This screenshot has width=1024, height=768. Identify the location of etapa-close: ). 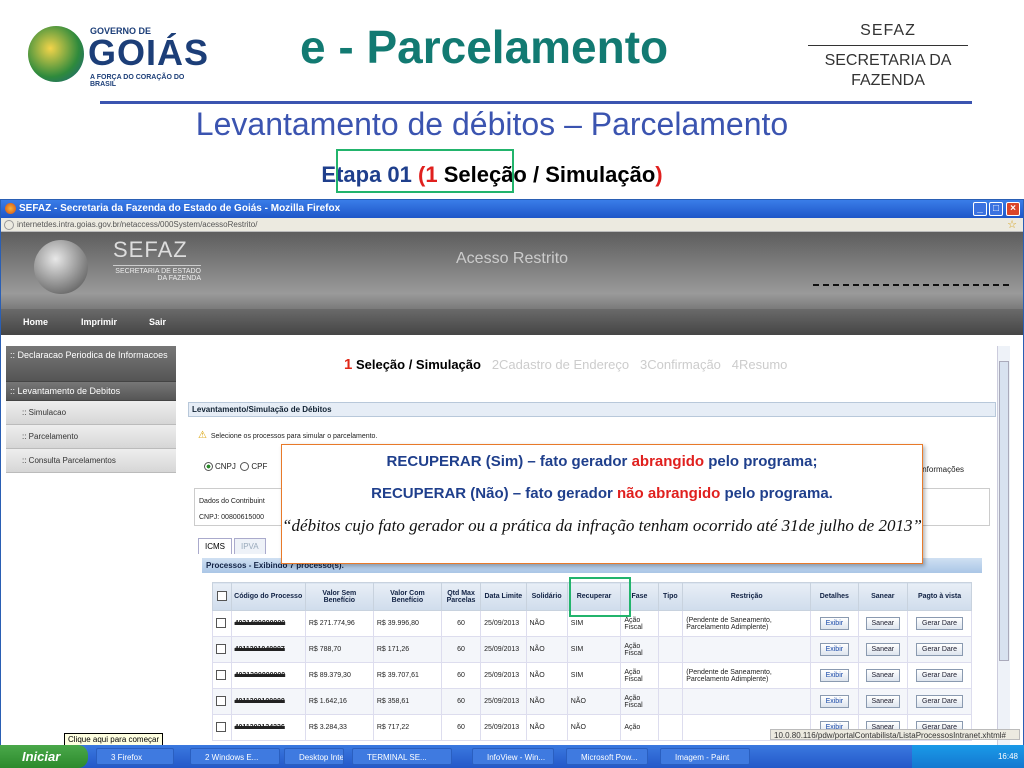
(659, 174).